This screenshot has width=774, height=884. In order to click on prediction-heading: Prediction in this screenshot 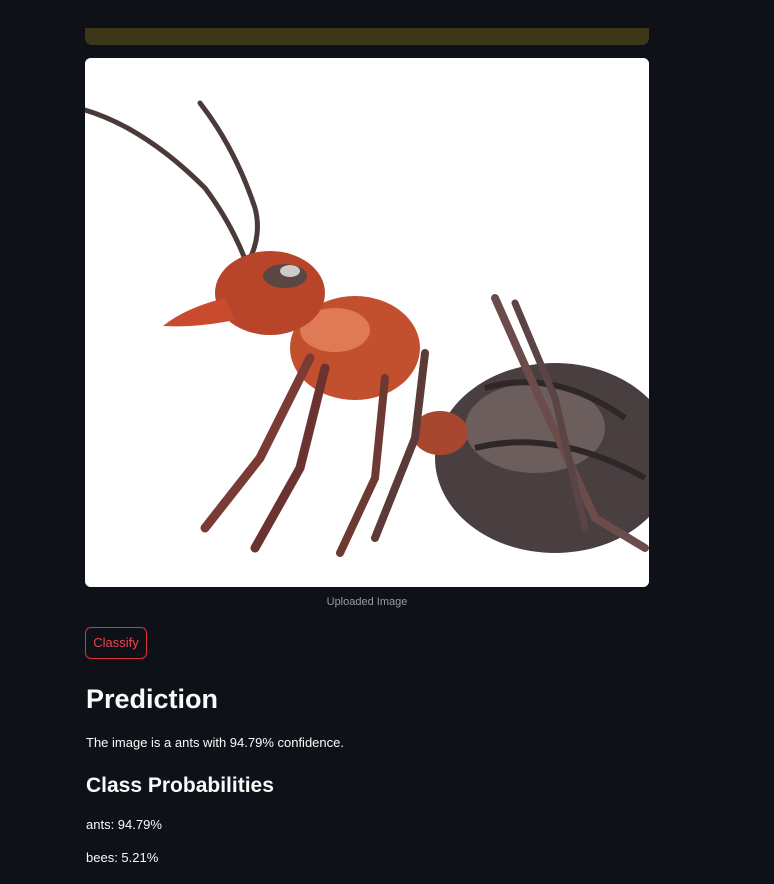, I will do `click(152, 699)`.